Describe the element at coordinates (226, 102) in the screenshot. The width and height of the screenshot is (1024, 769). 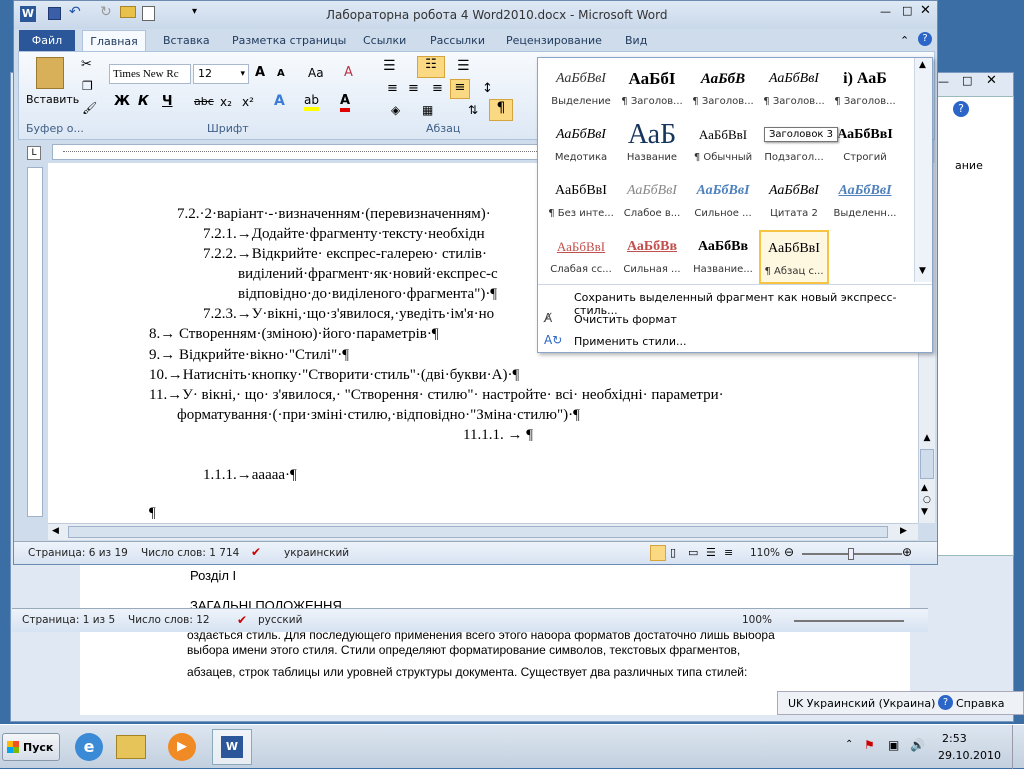
I see `subscript-button: x₂` at that location.